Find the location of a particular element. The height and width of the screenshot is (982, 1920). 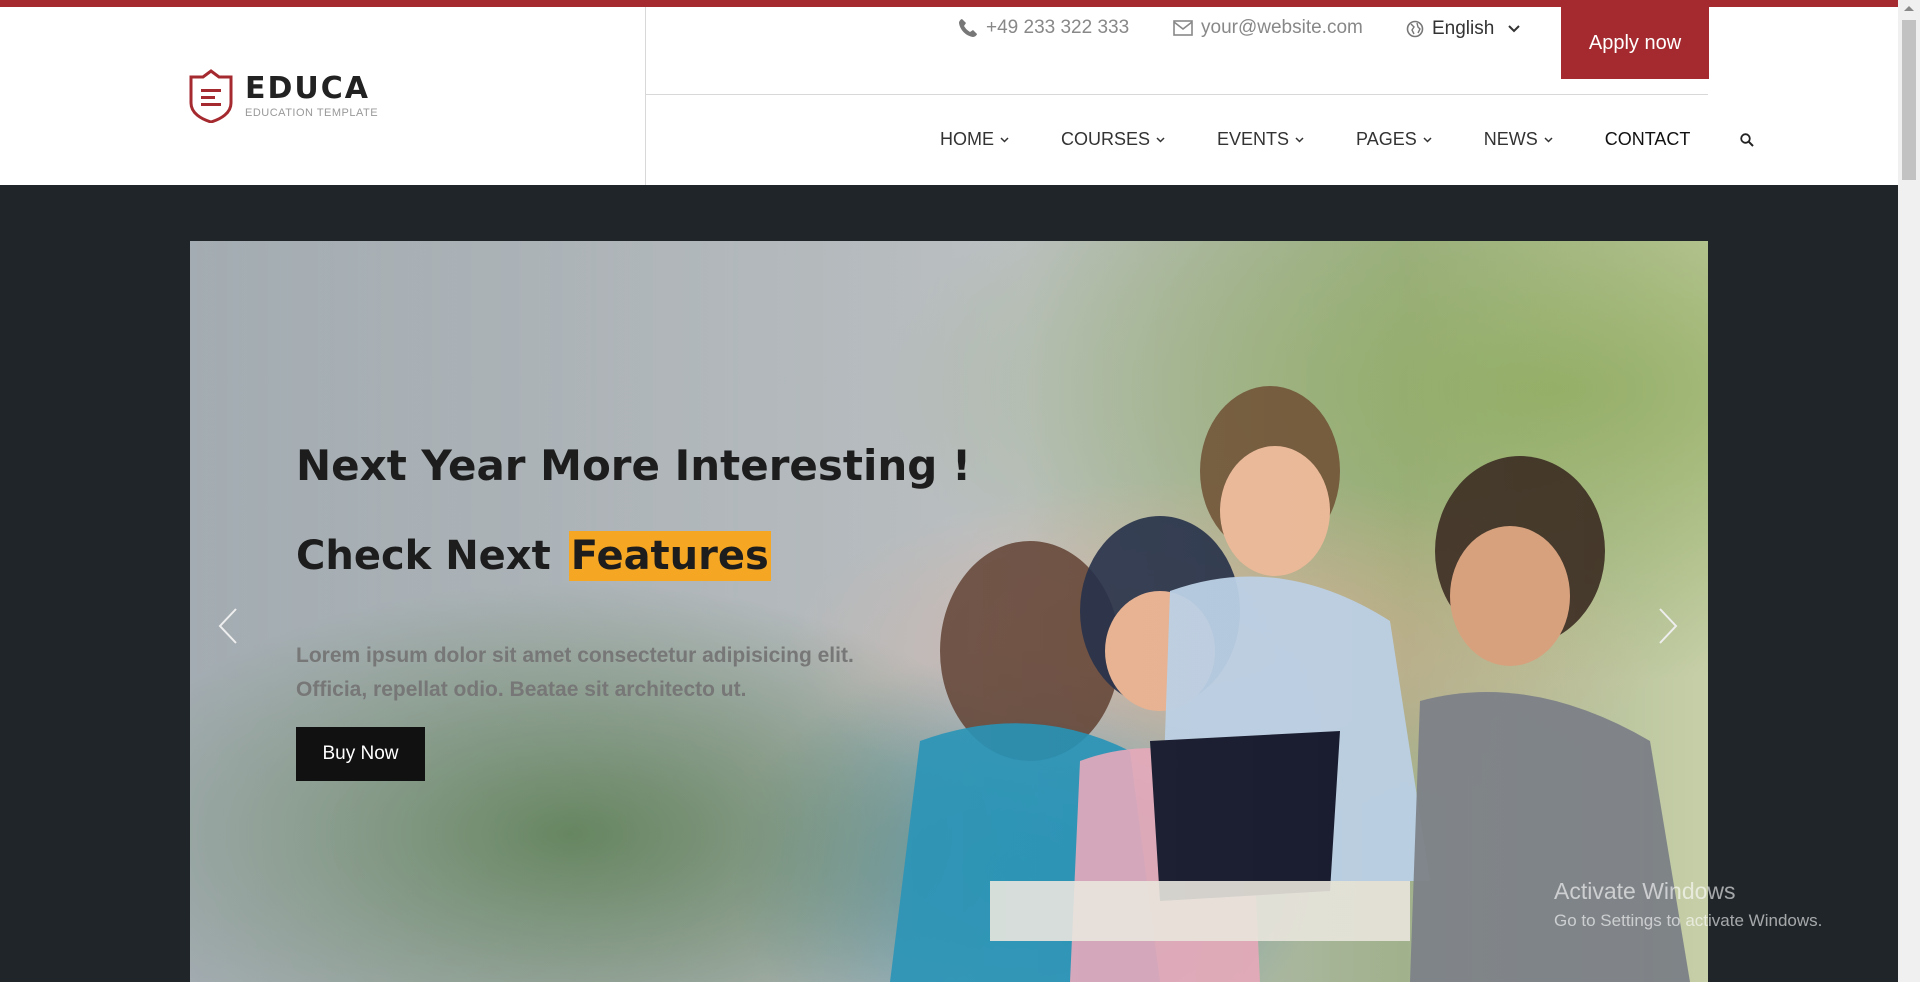

globe-icon is located at coordinates (1415, 29).